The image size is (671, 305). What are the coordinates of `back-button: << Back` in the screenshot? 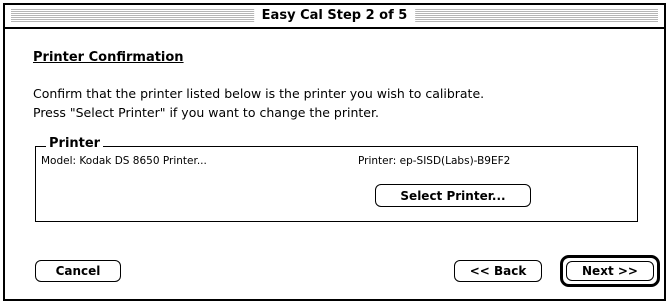 It's located at (498, 271).